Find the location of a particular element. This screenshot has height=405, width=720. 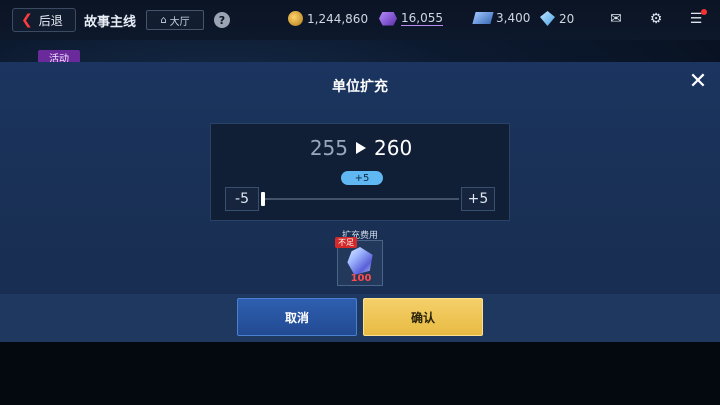

notification-dot is located at coordinates (704, 12).